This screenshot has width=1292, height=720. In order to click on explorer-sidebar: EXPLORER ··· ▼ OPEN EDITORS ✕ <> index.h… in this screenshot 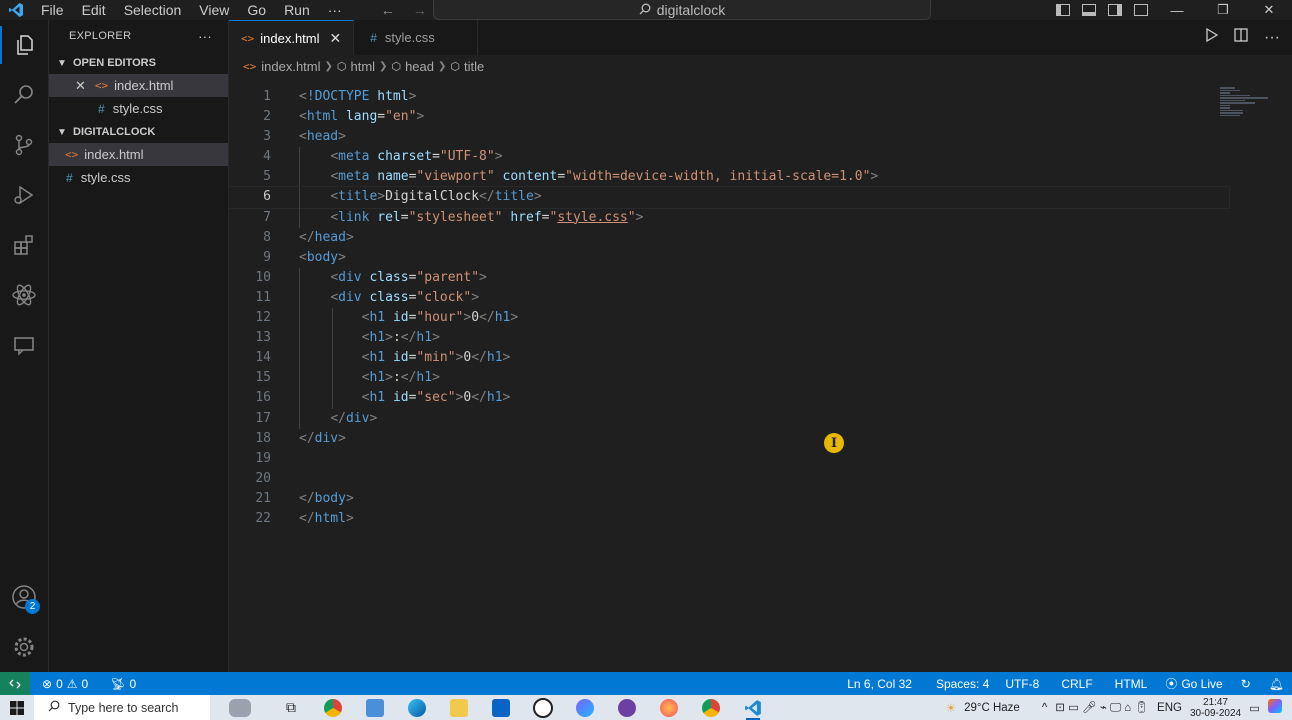, I will do `click(139, 346)`.